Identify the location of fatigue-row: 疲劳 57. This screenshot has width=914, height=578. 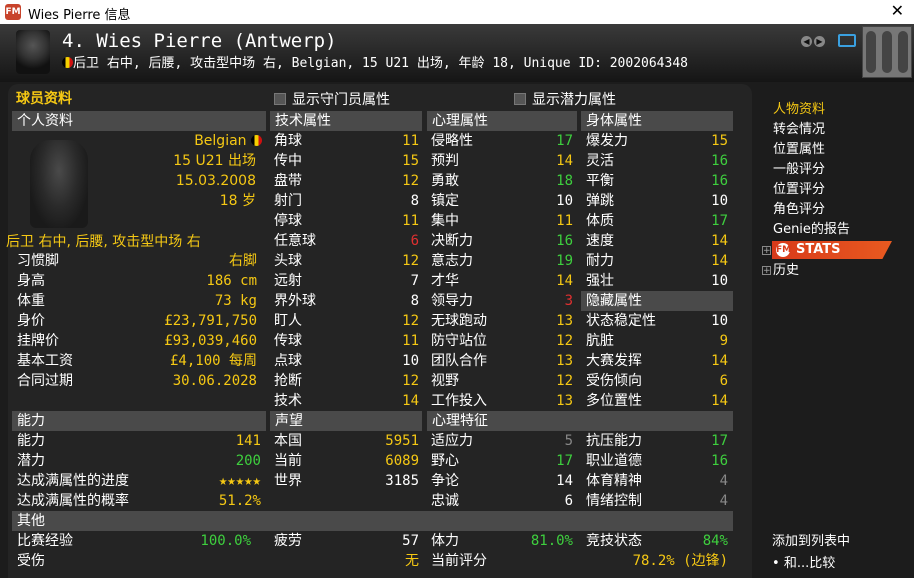
(346, 541).